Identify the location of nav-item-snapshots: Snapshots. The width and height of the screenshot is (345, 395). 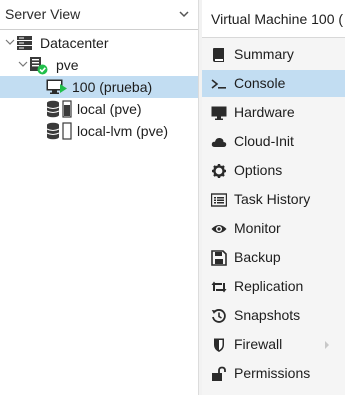
(273, 315).